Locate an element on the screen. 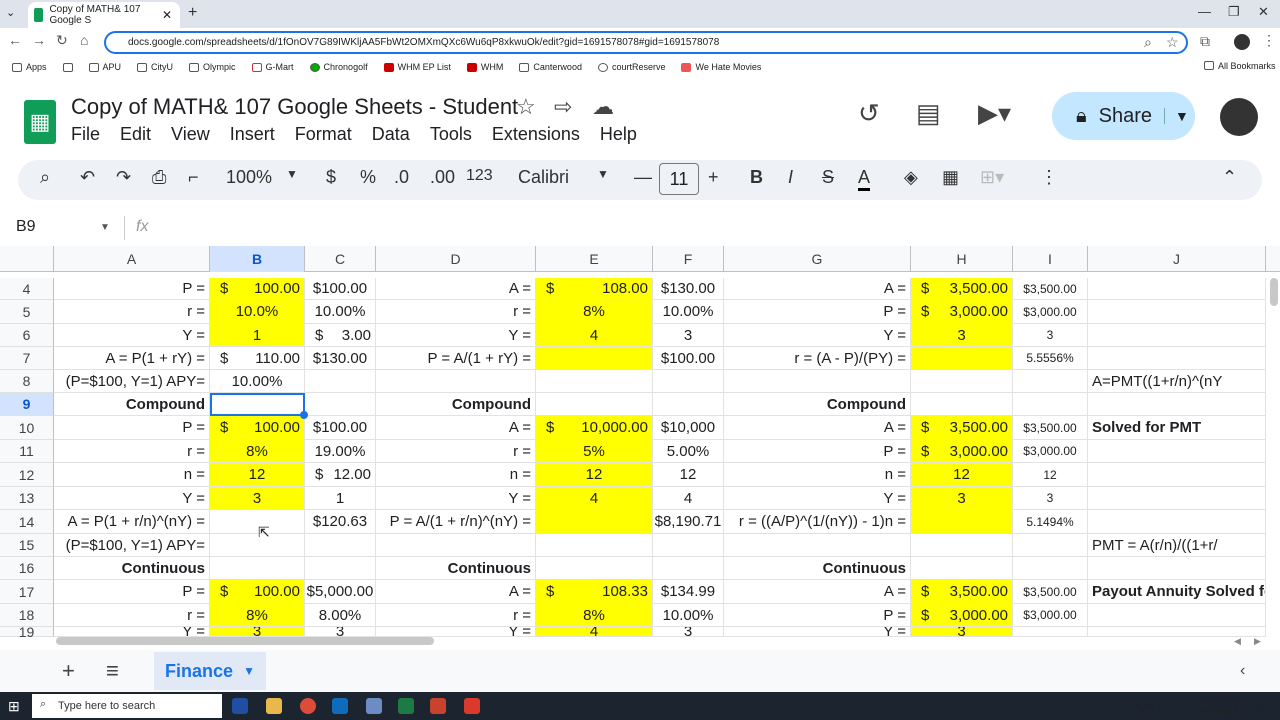  cell-f13: 4 is located at coordinates (688, 498).